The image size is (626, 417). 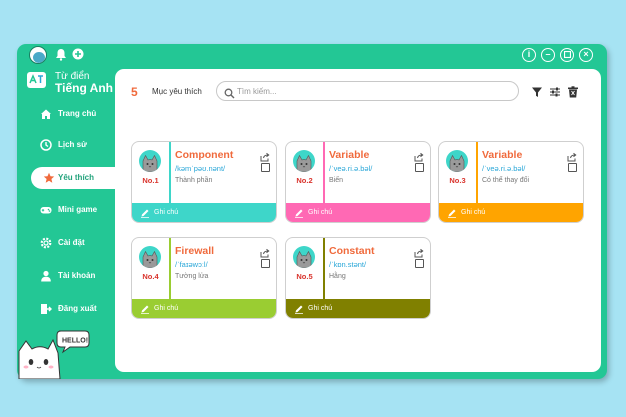 What do you see at coordinates (348, 264) in the screenshot?
I see `card-ipa: /ˈkɒn.stənt/` at bounding box center [348, 264].